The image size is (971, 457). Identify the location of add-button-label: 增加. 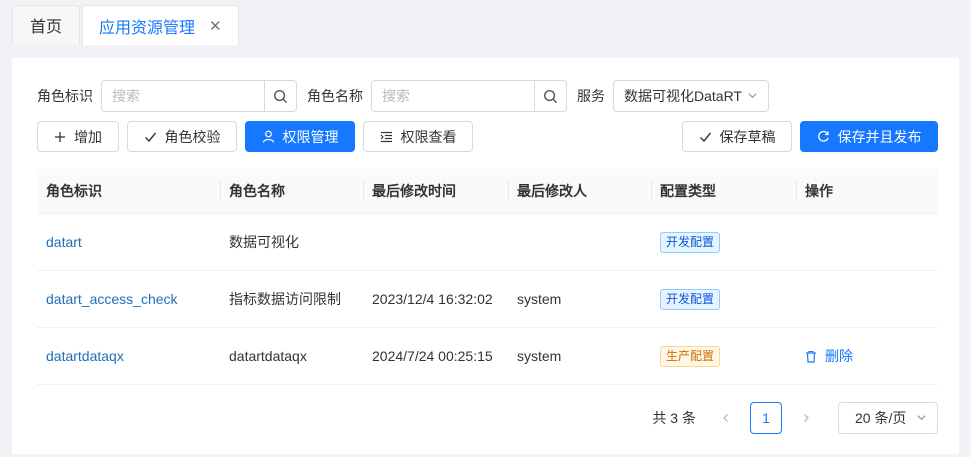
(88, 136).